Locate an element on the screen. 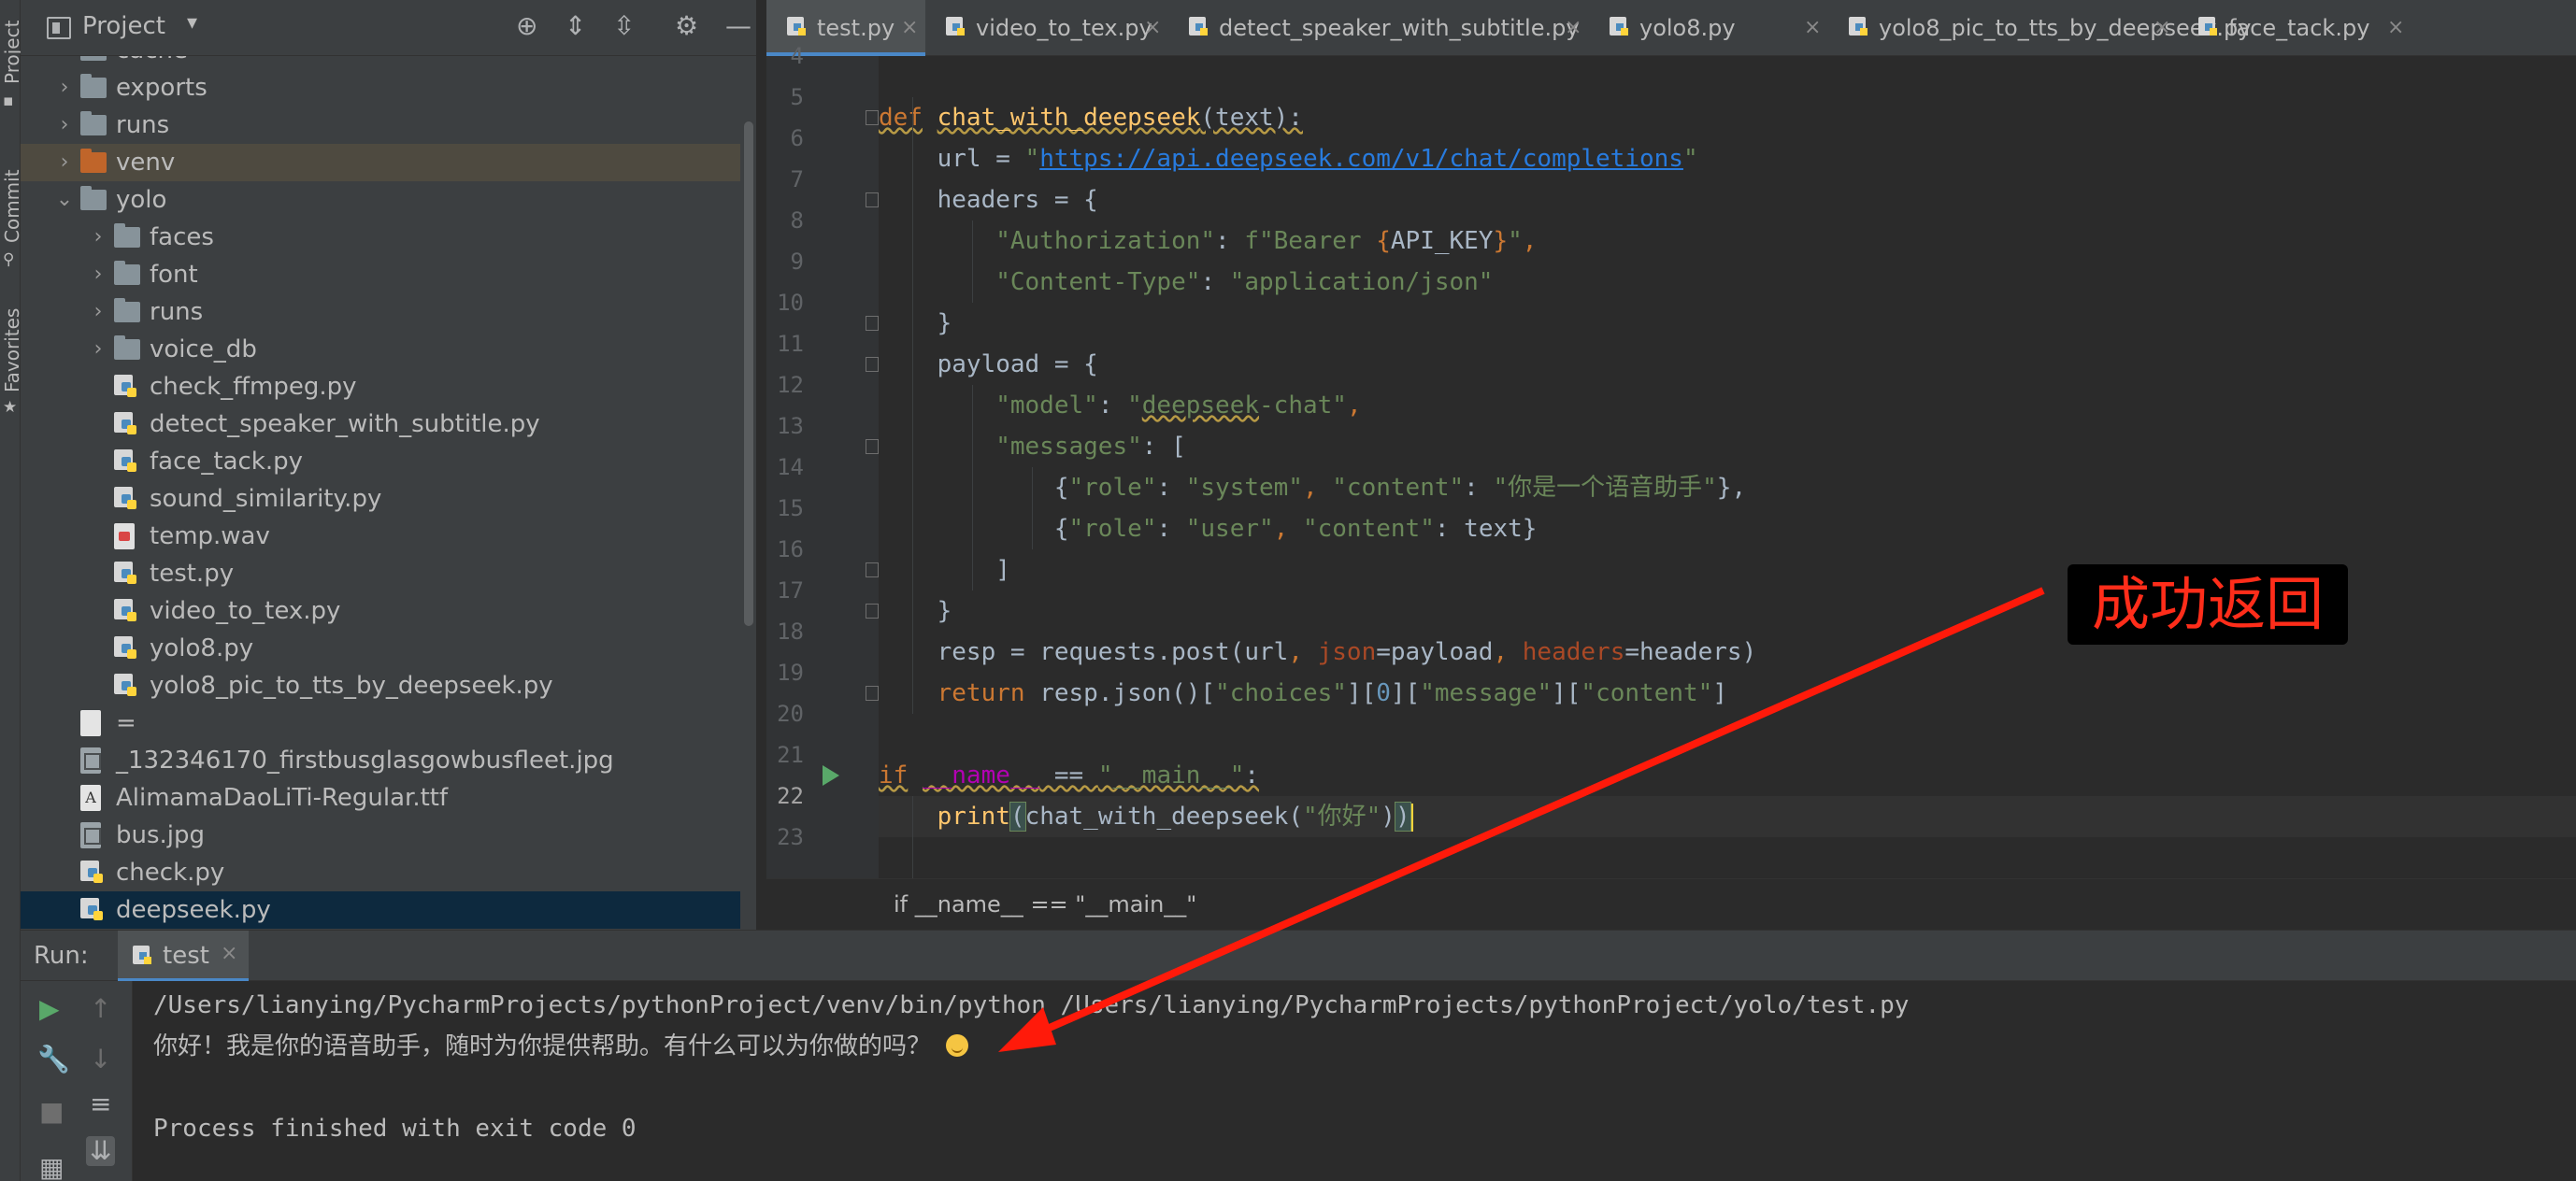  tree-item: › font is located at coordinates (380, 274).